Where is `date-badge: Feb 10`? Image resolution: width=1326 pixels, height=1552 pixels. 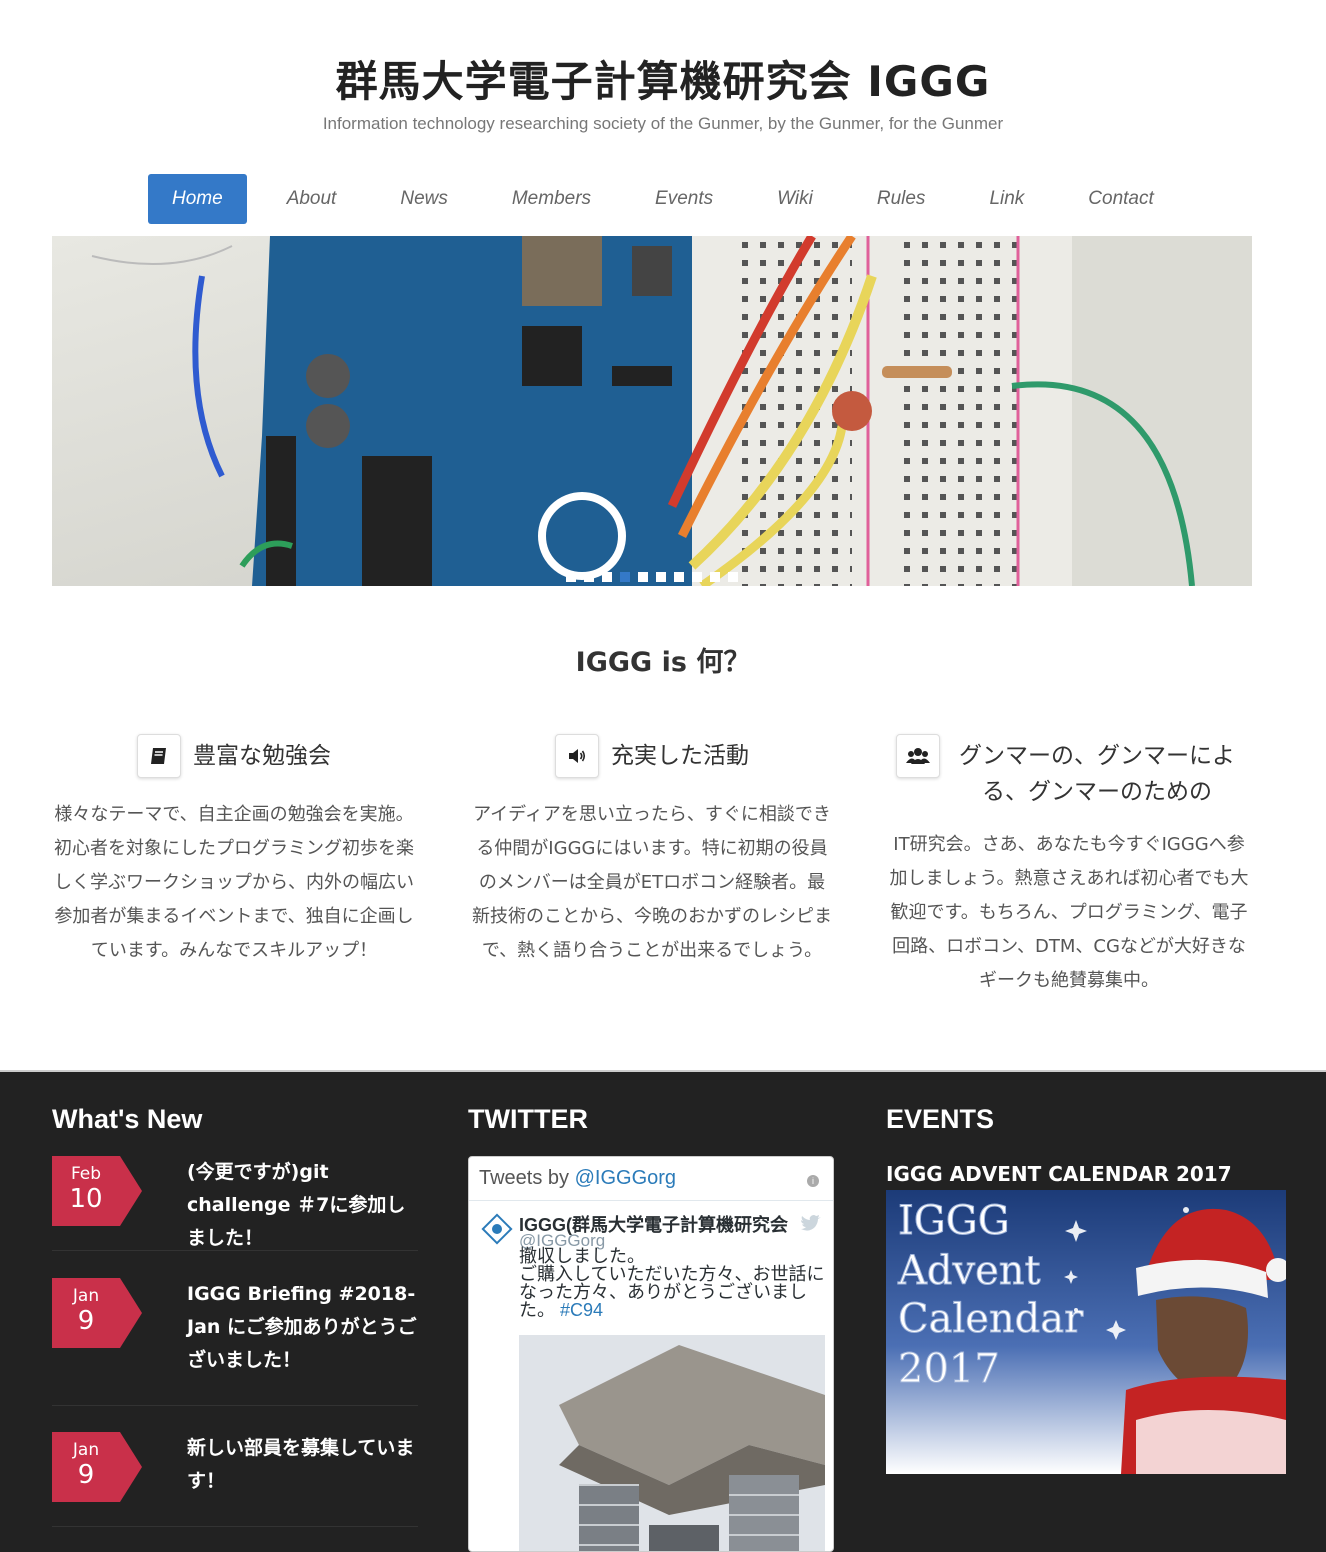
date-badge: Feb 10 is located at coordinates (97, 1191).